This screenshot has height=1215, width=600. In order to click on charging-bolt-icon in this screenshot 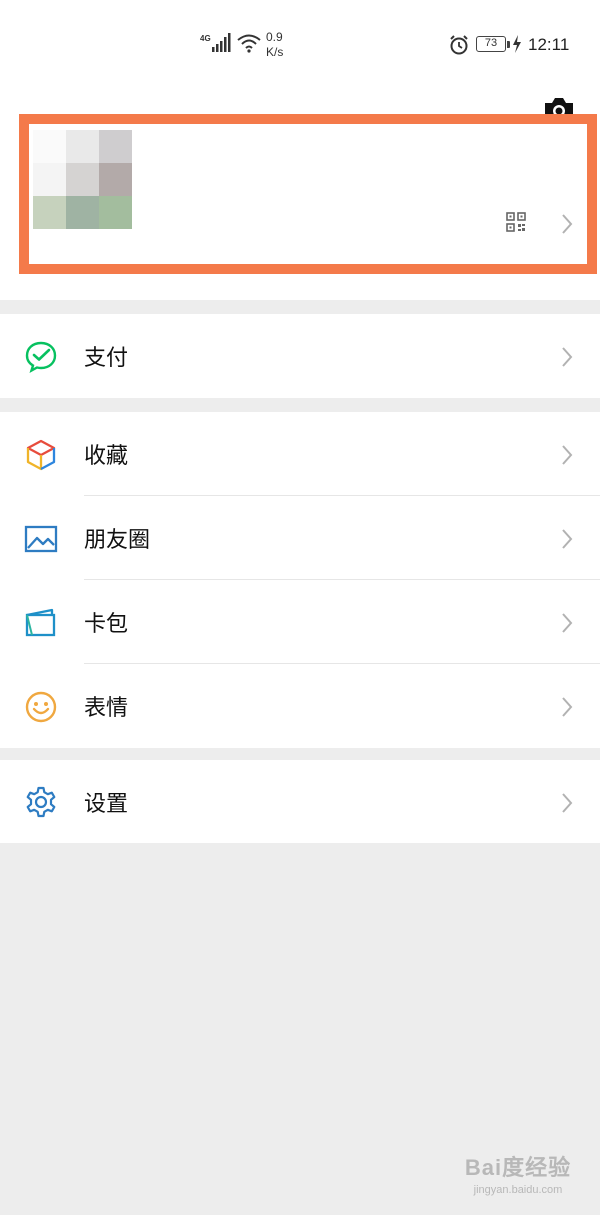, I will do `click(517, 44)`.